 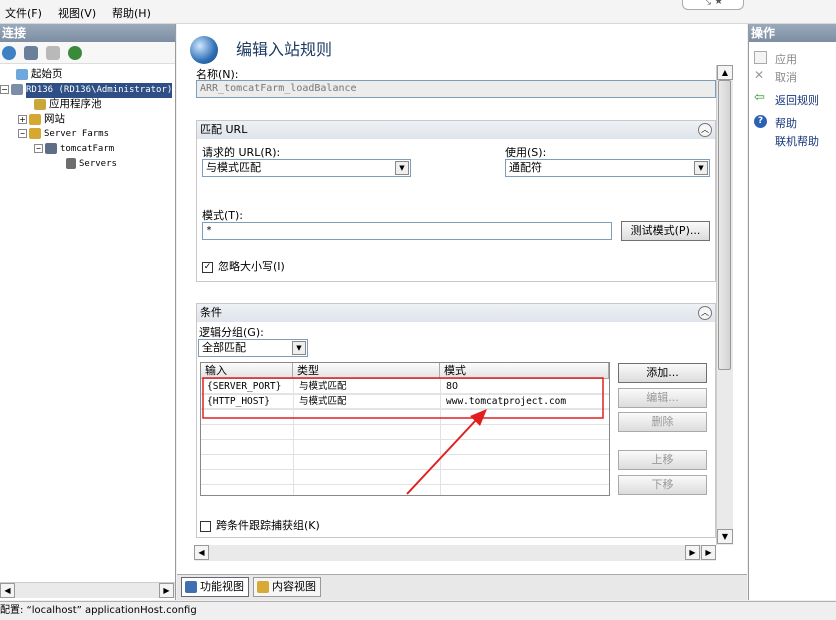 What do you see at coordinates (760, 57) in the screenshot?
I see `apply-icon` at bounding box center [760, 57].